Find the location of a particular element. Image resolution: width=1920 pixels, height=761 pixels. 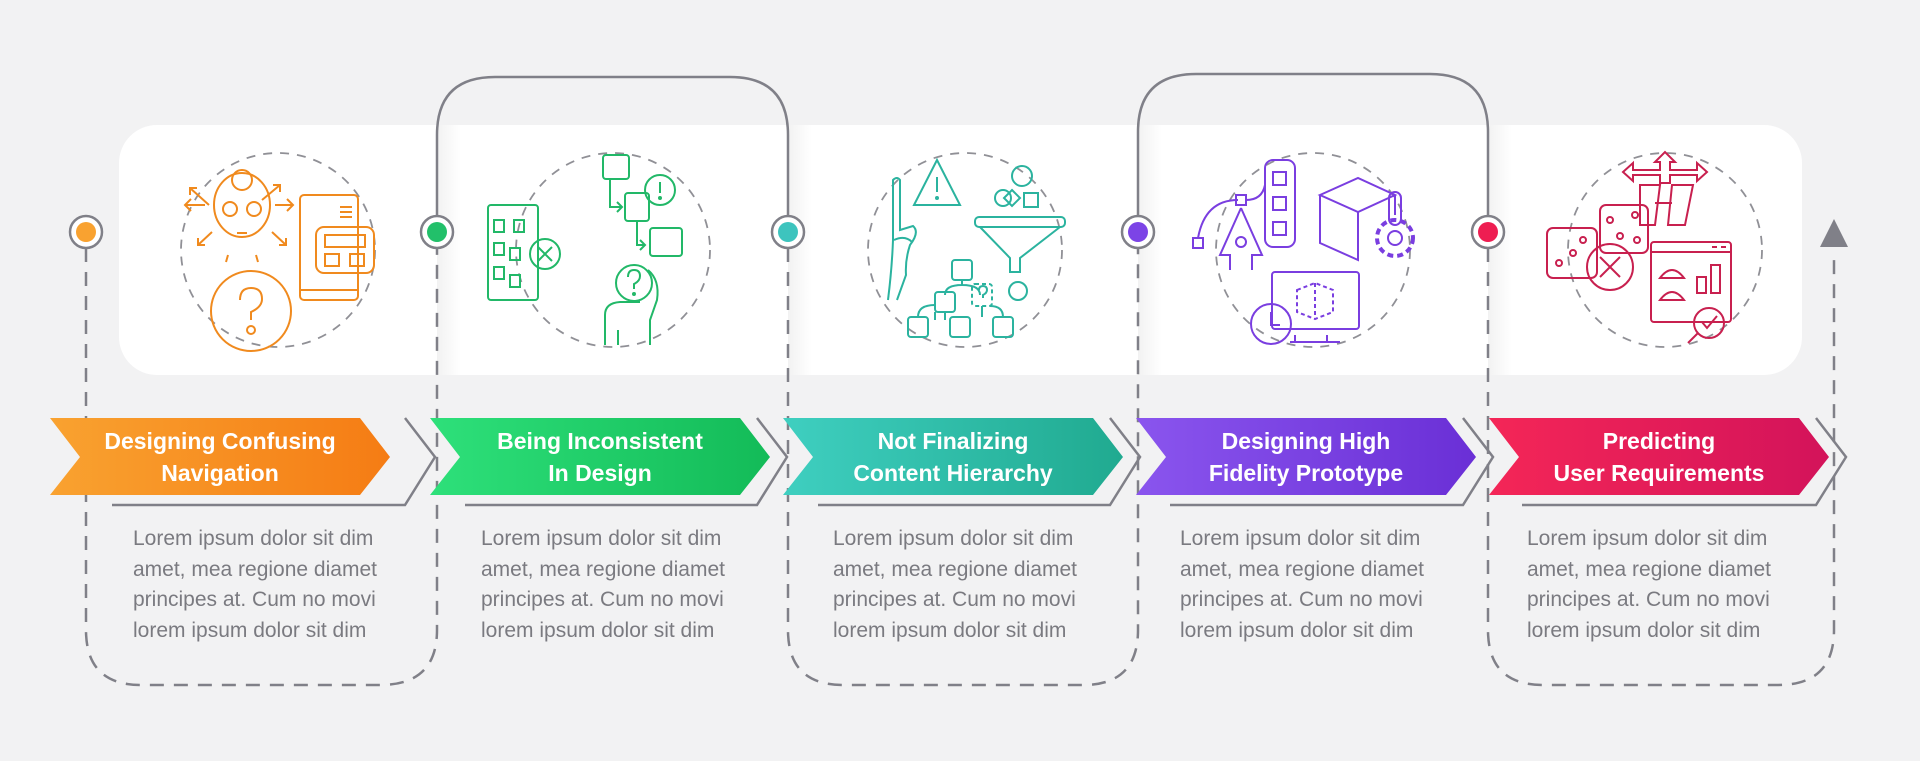

up-arrow-icon is located at coordinates (1834, 233).